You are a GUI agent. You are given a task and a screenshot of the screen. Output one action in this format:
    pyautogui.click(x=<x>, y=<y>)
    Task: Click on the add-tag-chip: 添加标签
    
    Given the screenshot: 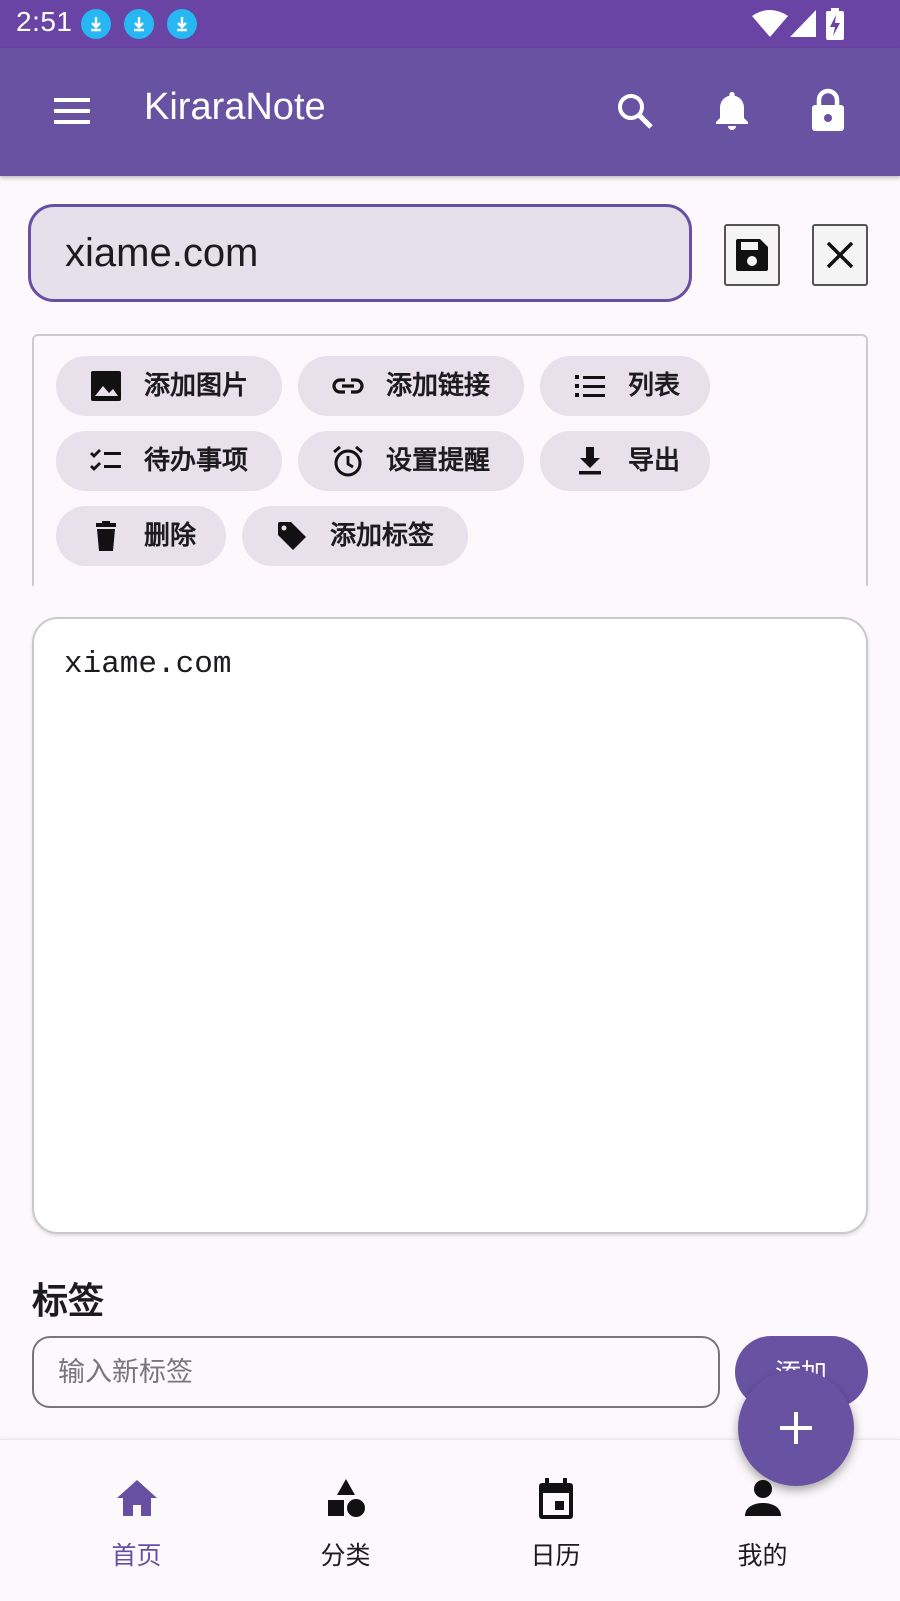 What is the action you would take?
    pyautogui.click(x=355, y=536)
    